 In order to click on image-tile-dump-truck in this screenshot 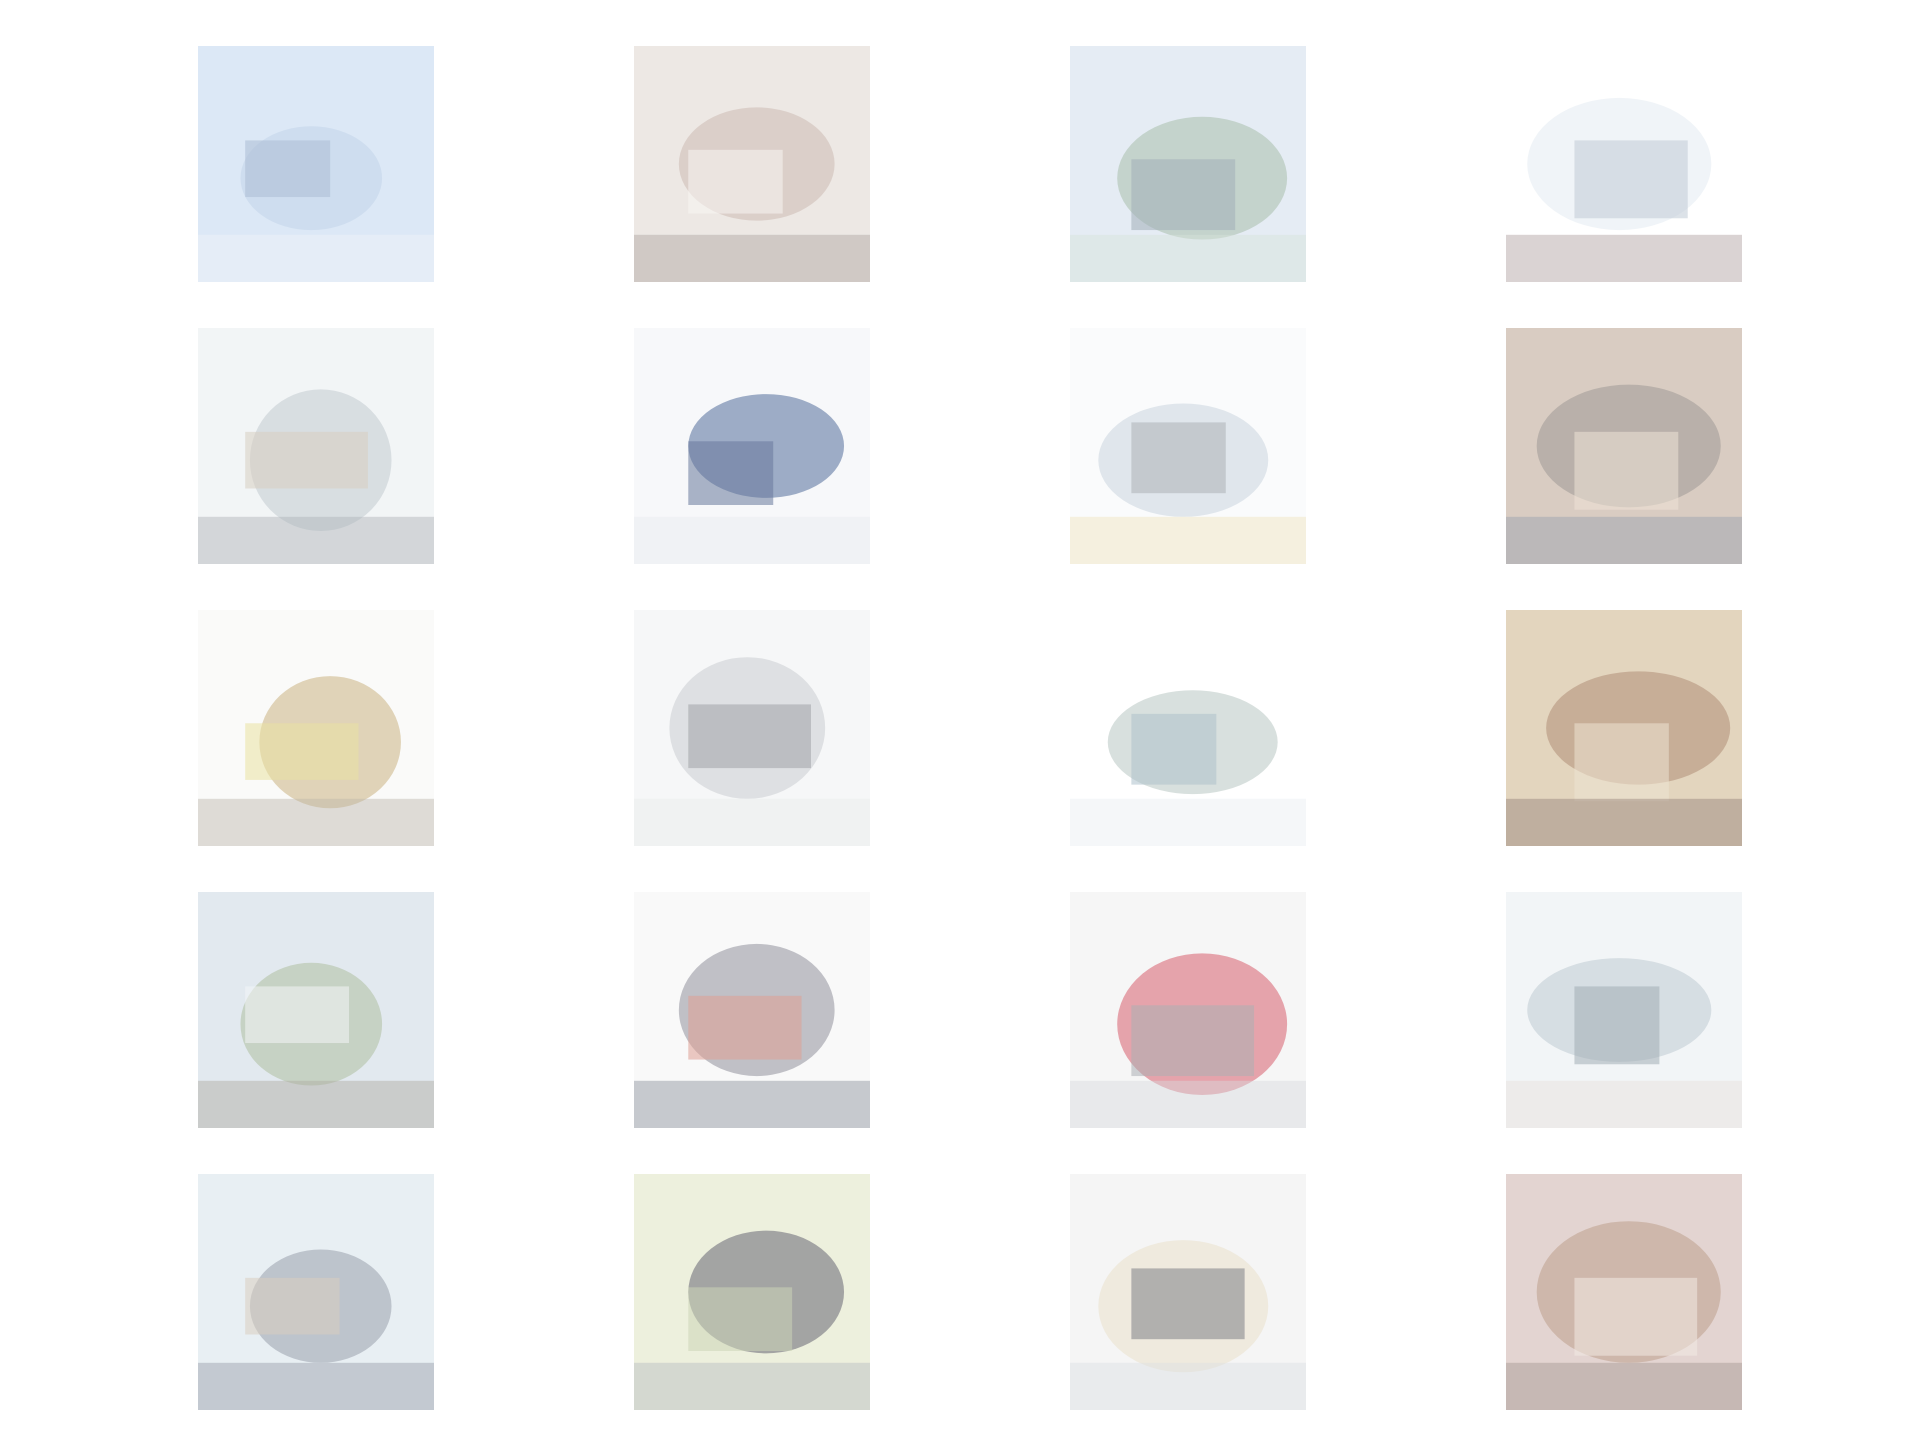, I will do `click(316, 1292)`.